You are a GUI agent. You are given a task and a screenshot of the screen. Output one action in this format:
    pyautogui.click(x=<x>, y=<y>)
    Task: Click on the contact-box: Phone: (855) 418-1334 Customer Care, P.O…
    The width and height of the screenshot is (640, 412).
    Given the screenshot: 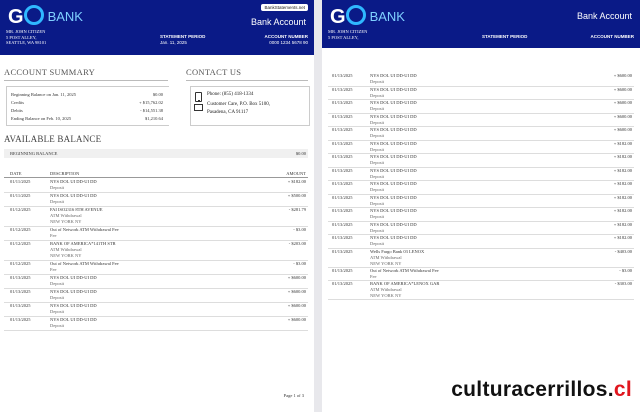 What is the action you would take?
    pyautogui.click(x=250, y=106)
    